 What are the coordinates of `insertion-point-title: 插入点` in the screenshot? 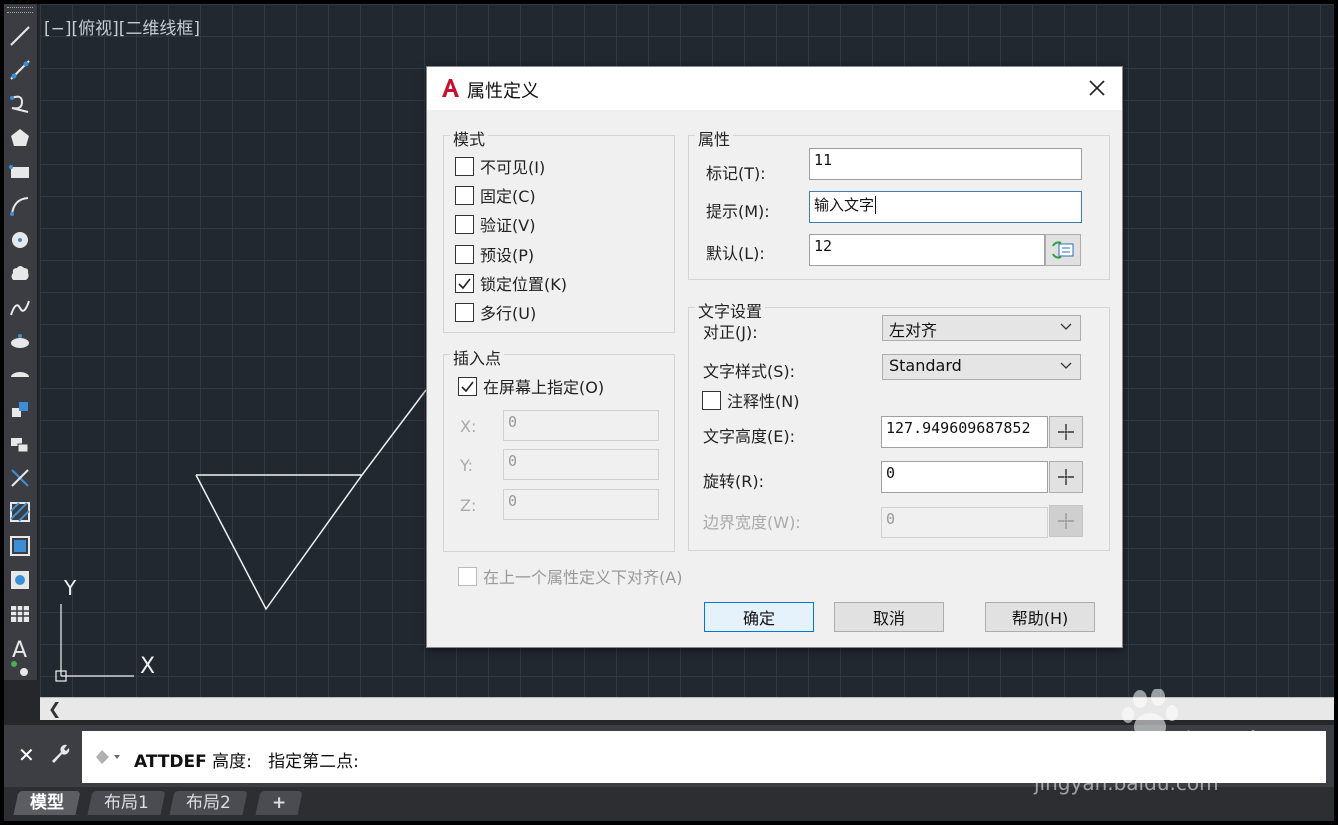 It's located at (477, 357).